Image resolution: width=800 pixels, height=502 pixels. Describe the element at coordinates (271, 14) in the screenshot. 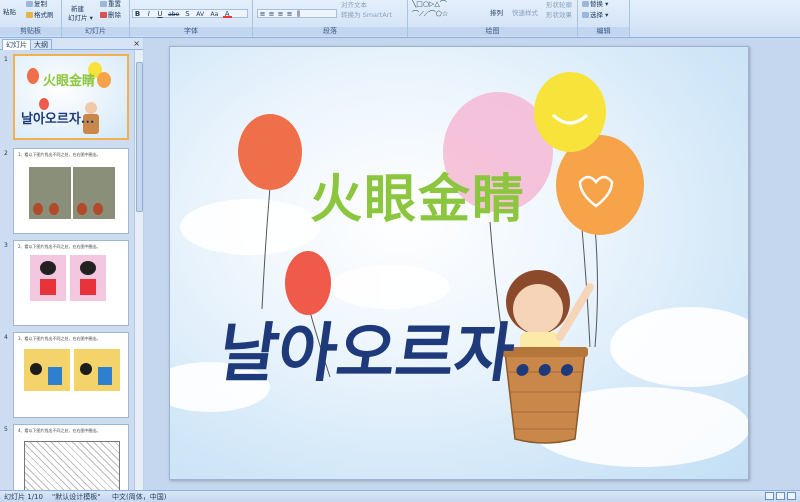

I see `align-center-icon: ≡` at that location.